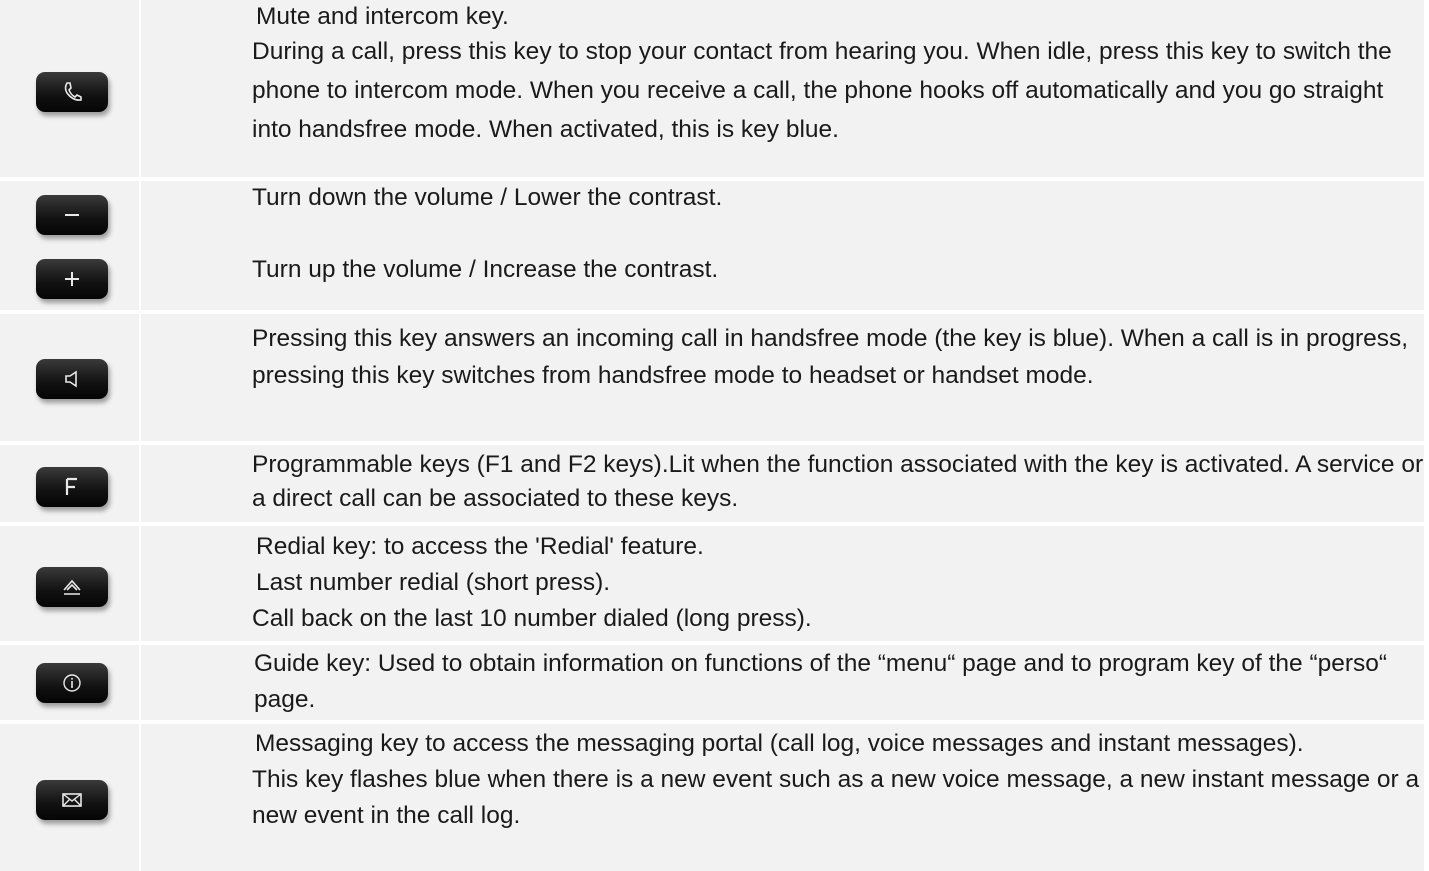  I want to click on redial-key-icon, so click(72, 587).